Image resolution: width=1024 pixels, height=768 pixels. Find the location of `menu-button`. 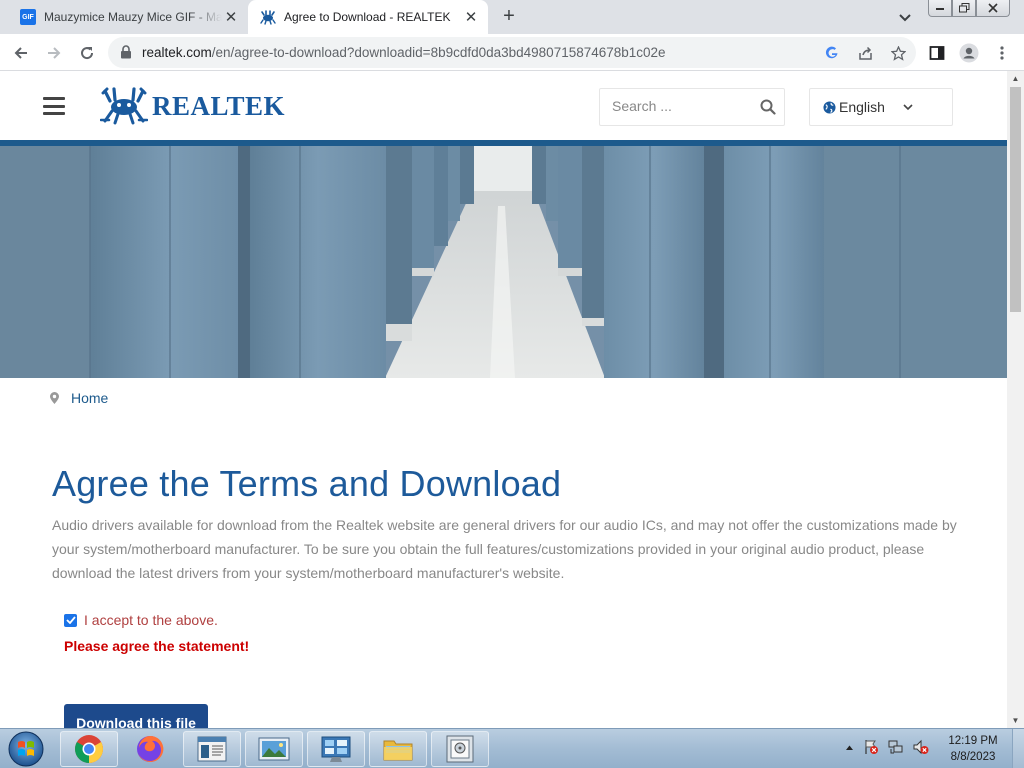

menu-button is located at coordinates (1002, 53).